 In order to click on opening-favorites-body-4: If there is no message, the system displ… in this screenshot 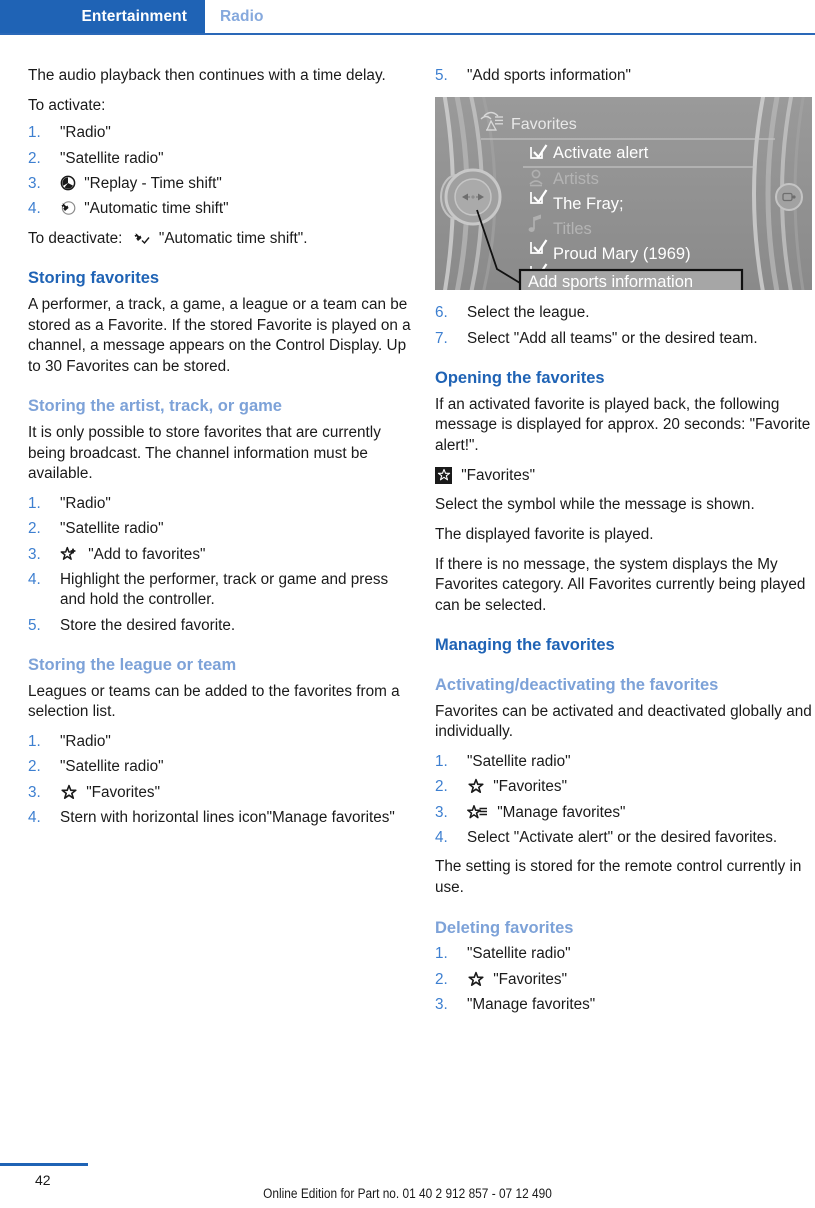, I will do `click(620, 584)`.